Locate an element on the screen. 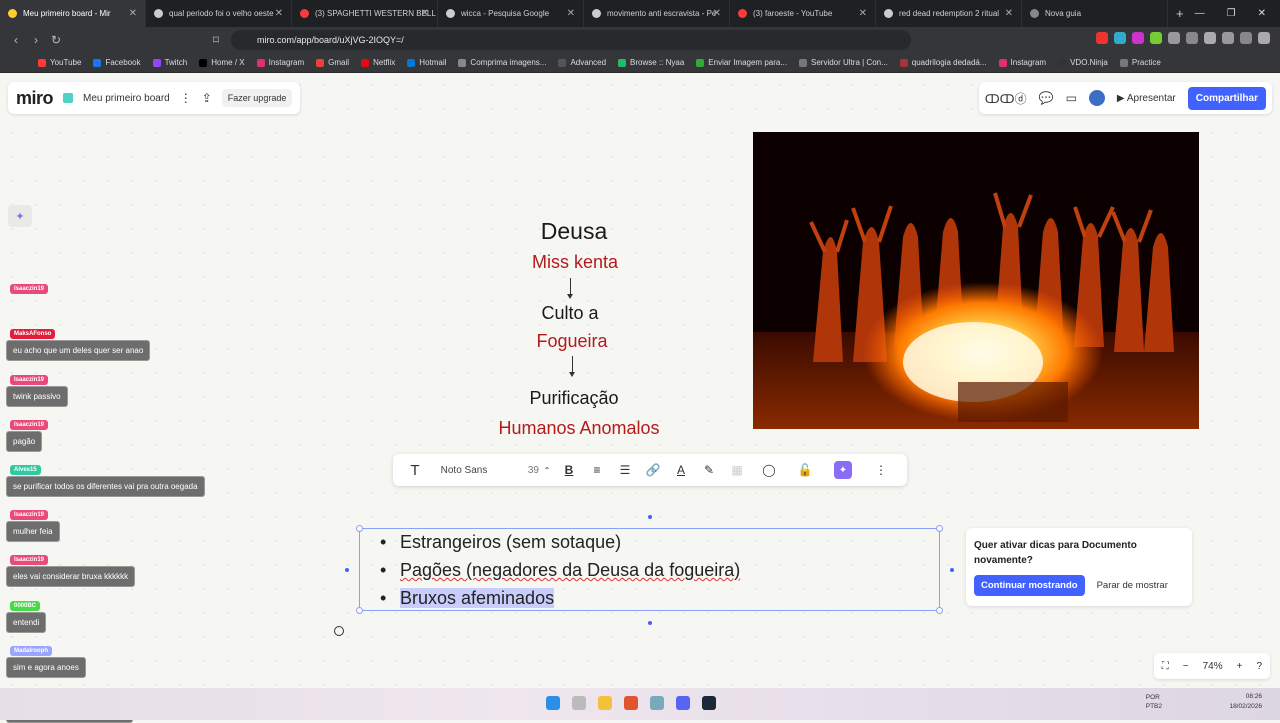 The image size is (1280, 723). export-icon: ⇪ is located at coordinates (207, 98).